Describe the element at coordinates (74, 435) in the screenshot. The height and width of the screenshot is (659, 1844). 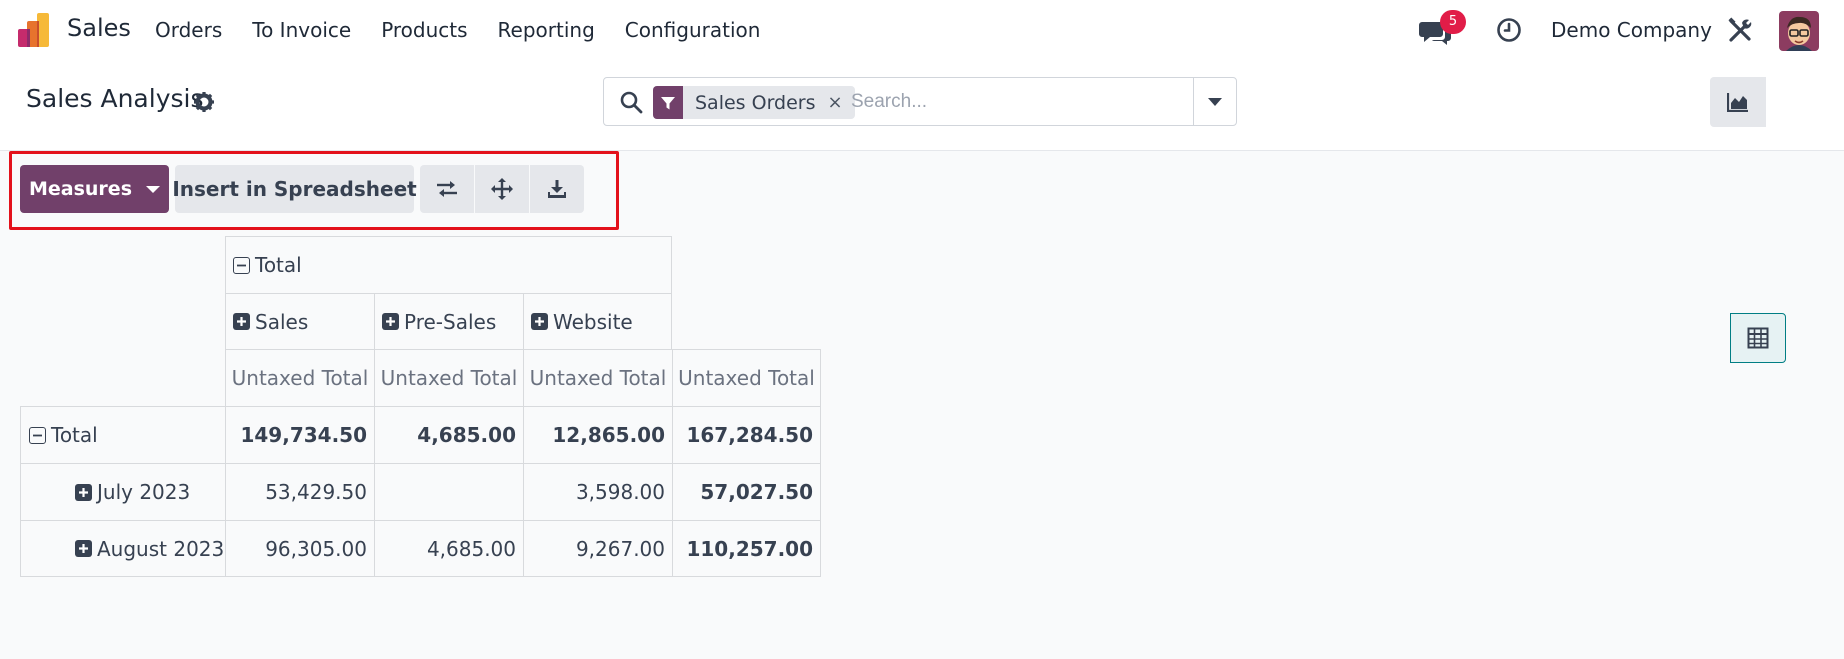
I see `row-header-label: Total` at that location.